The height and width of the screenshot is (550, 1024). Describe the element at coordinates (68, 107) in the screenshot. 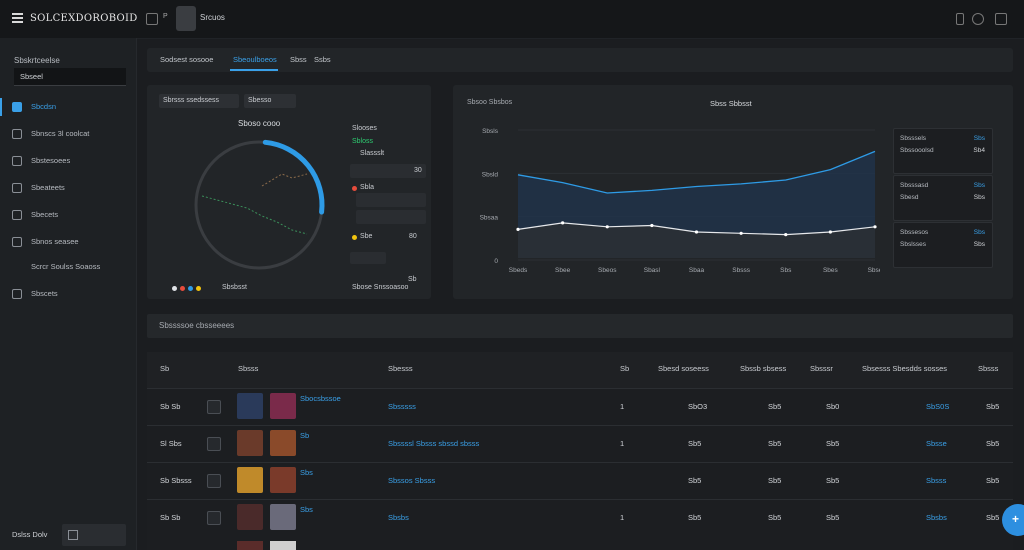

I see `sidebar-item-0: Sbcdsn` at that location.